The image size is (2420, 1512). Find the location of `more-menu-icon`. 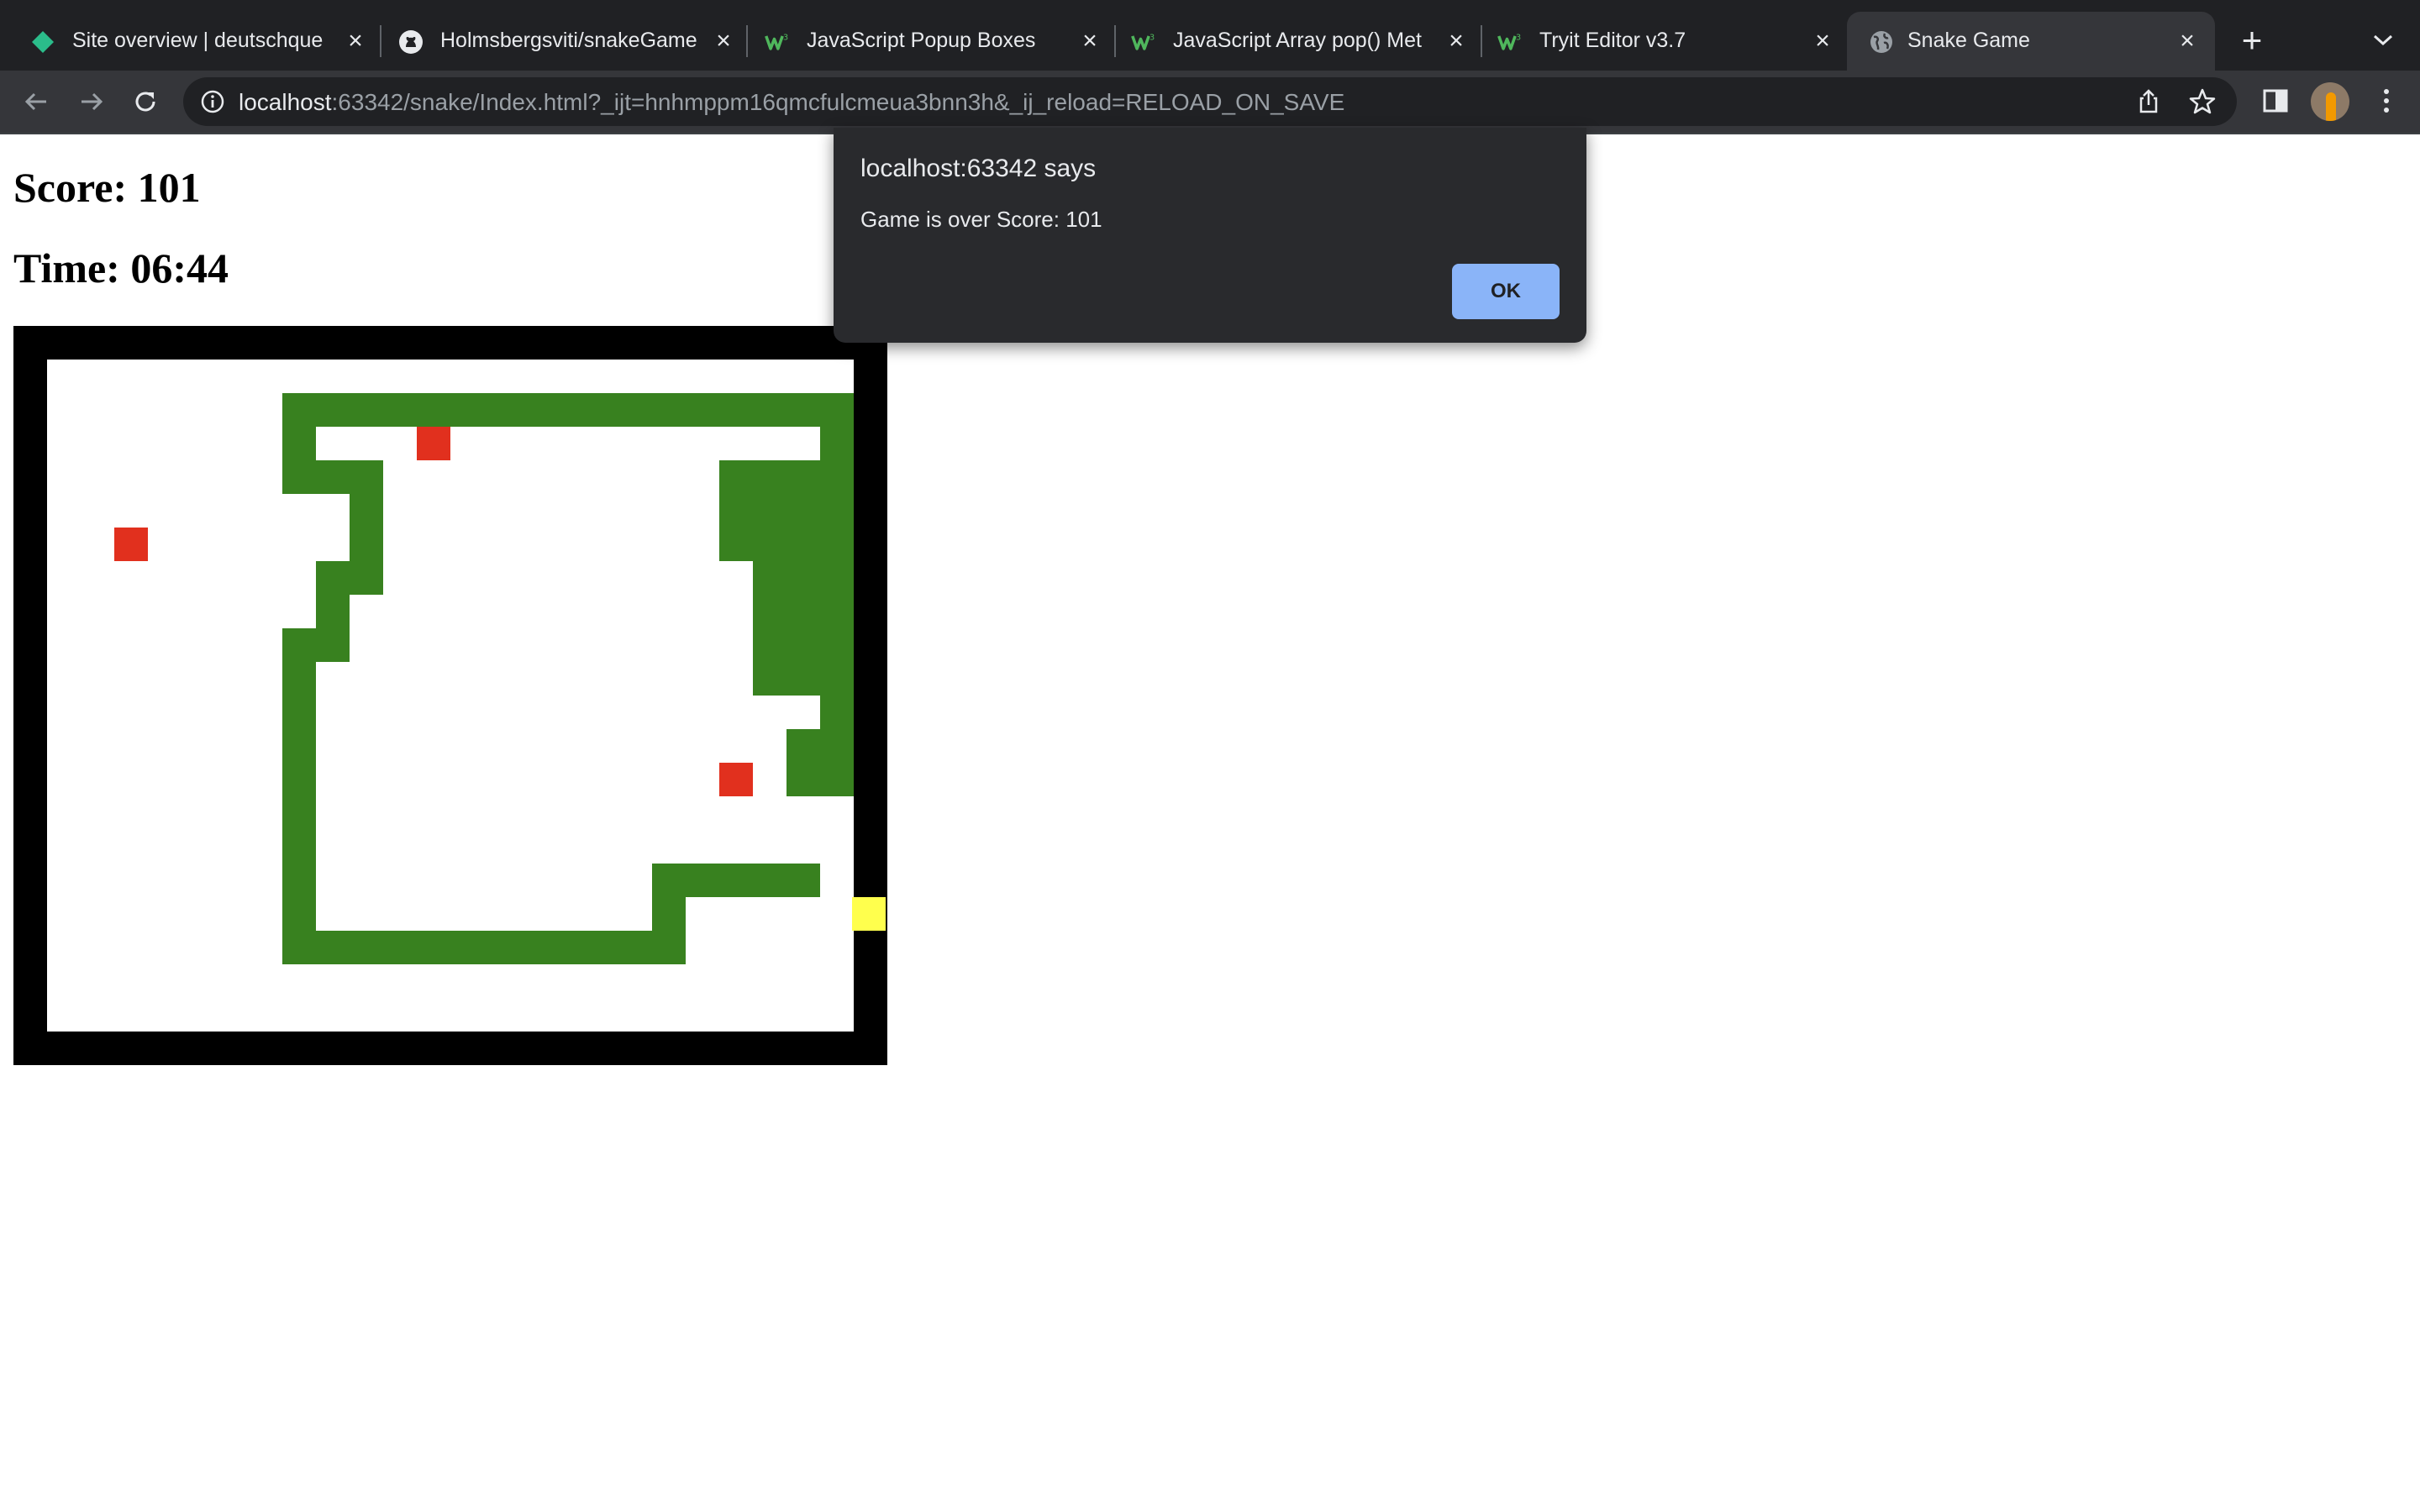

more-menu-icon is located at coordinates (2387, 101).